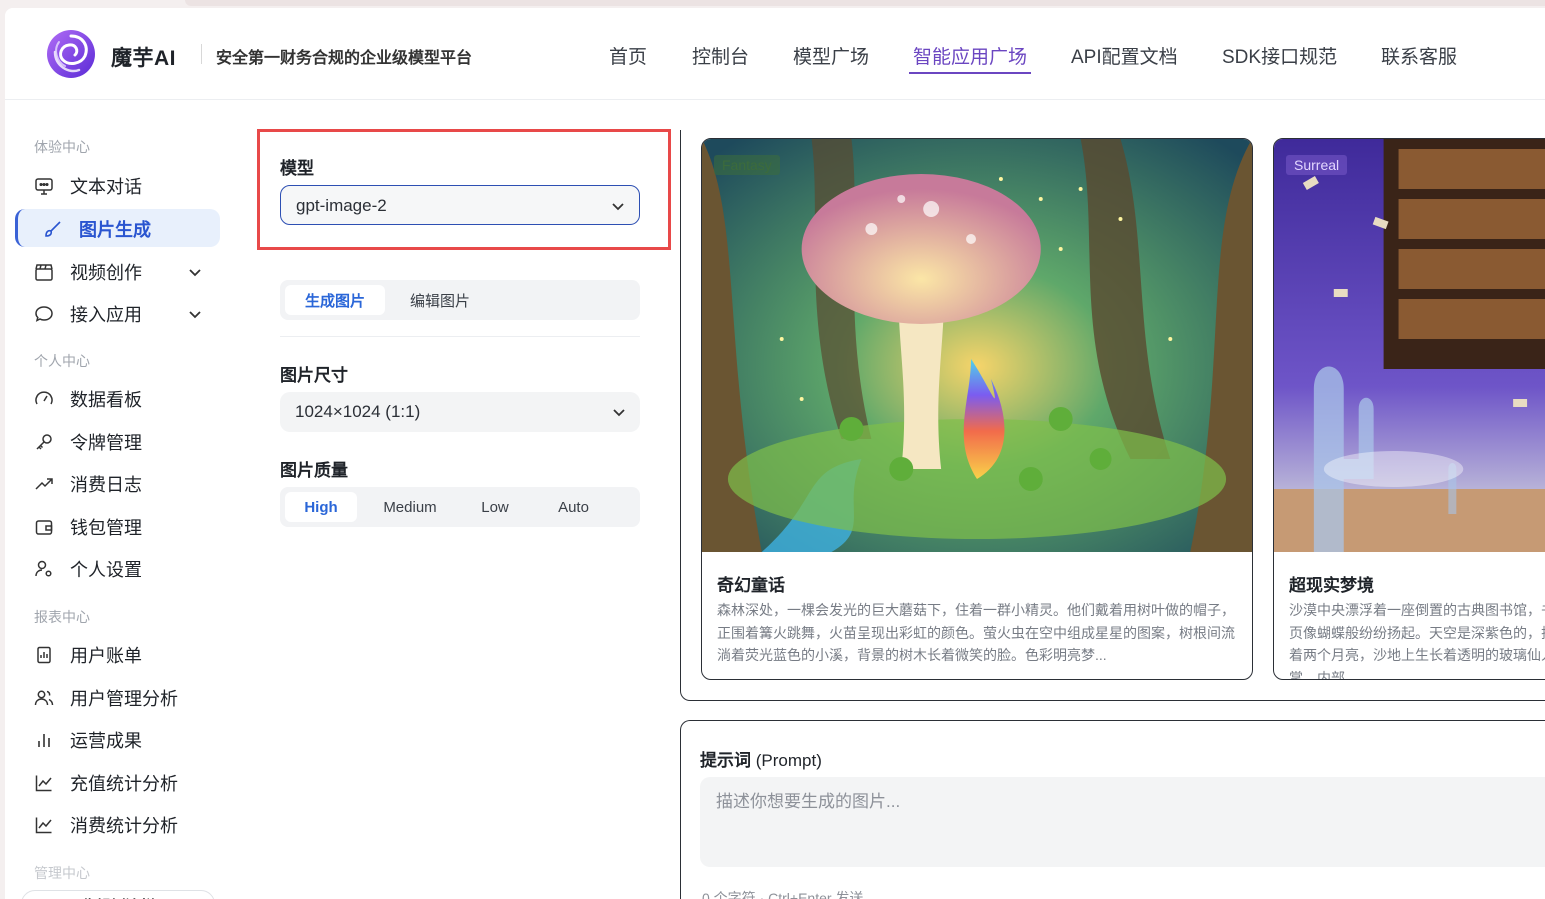 The image size is (1545, 899). I want to click on sidebar-item-label: 消费日志, so click(106, 485).